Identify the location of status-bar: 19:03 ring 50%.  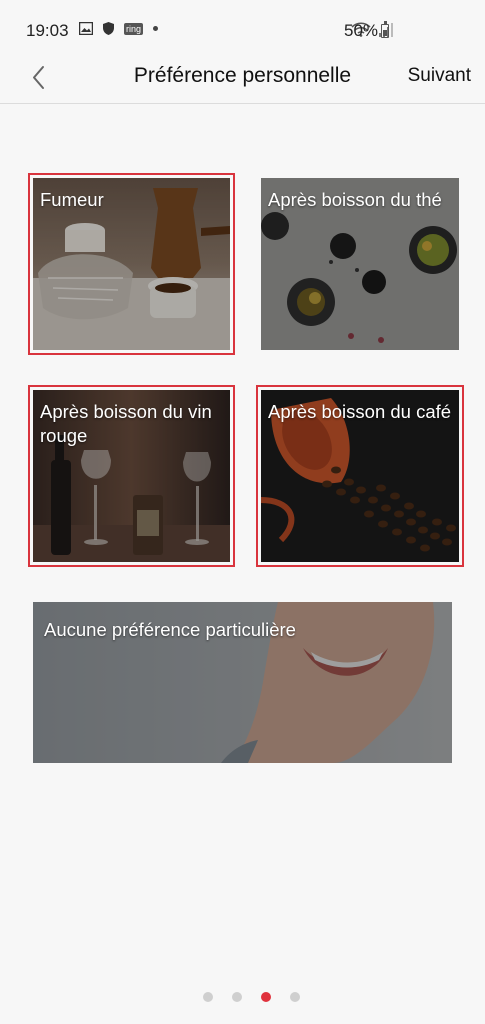
(242, 28).